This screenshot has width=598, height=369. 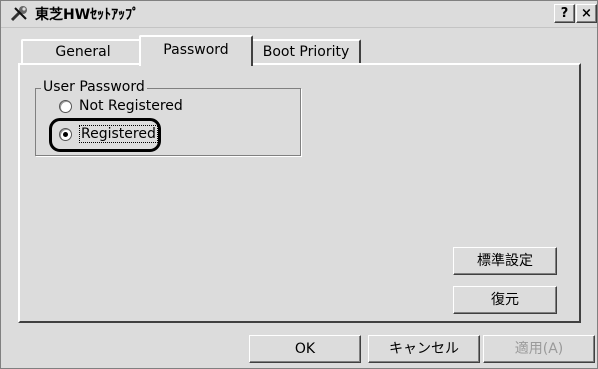 I want to click on default-settings-button: 標準設定, so click(x=505, y=261).